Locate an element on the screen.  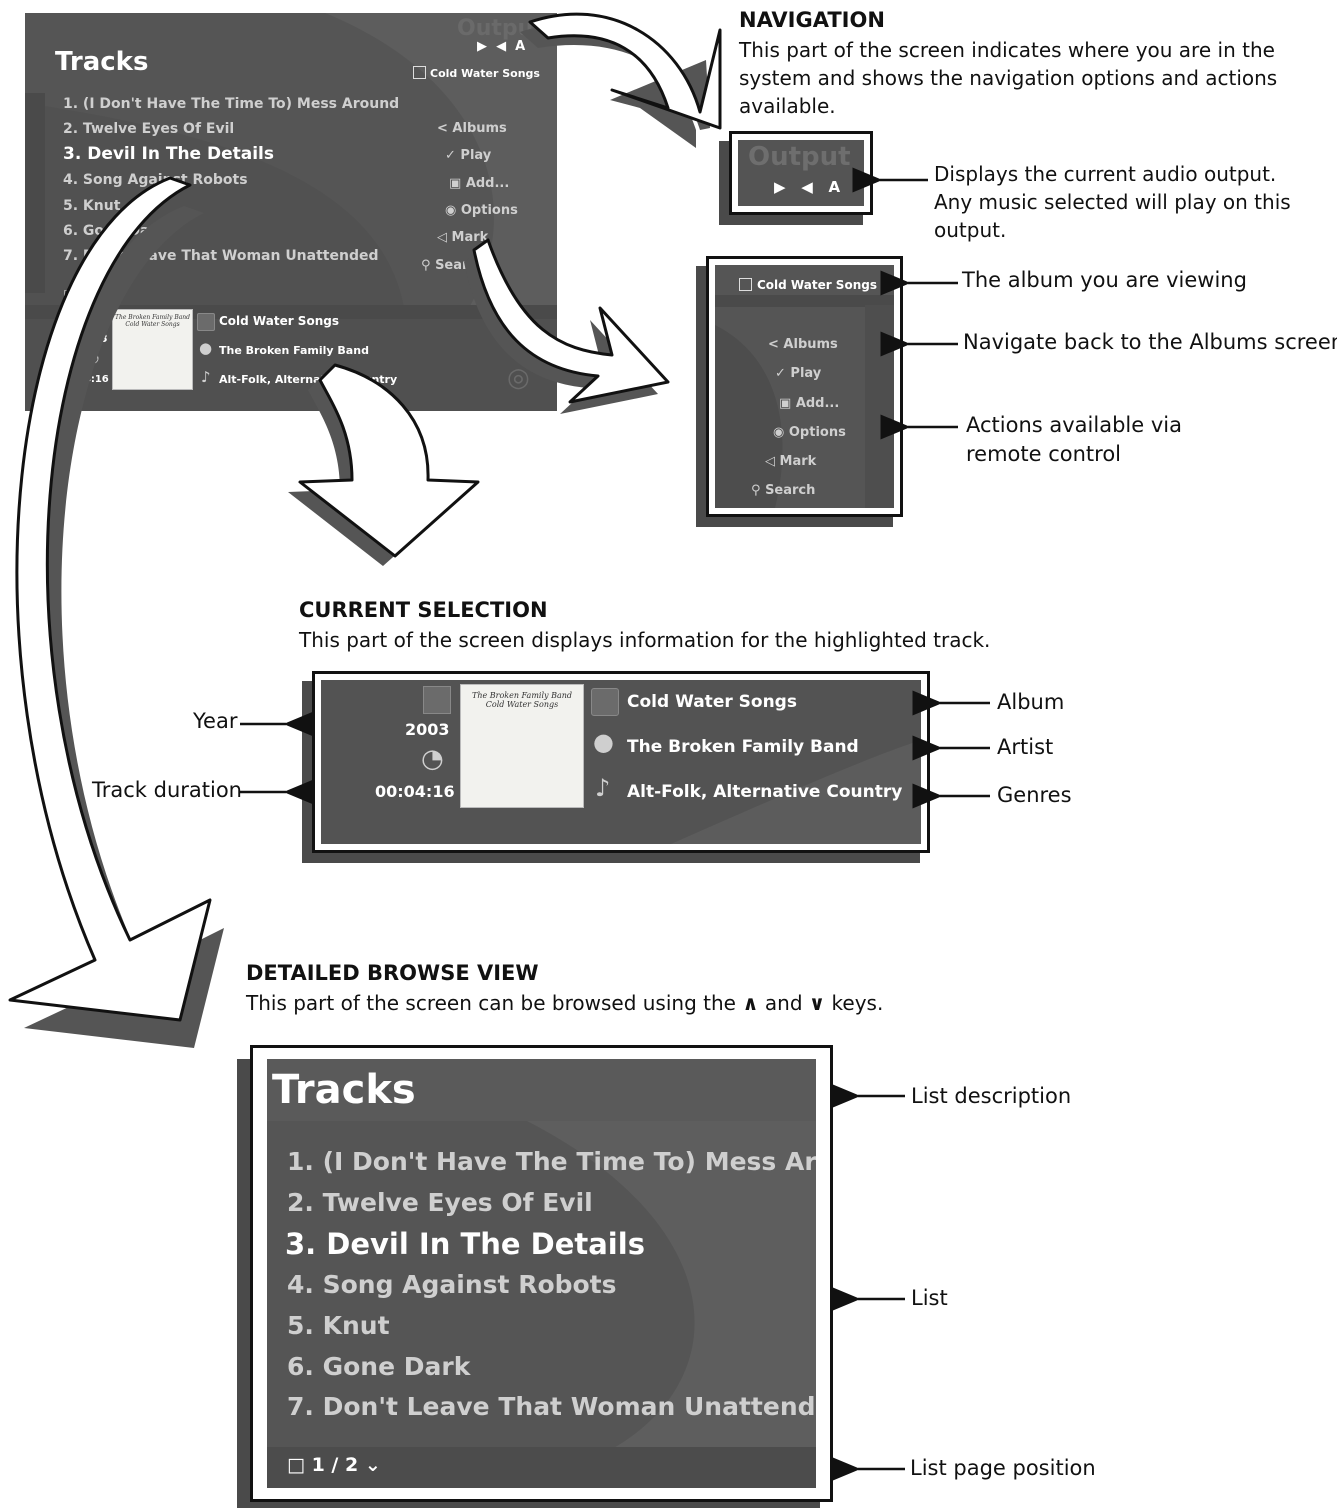
track-duration-label: Track duration is located at coordinates (167, 790).